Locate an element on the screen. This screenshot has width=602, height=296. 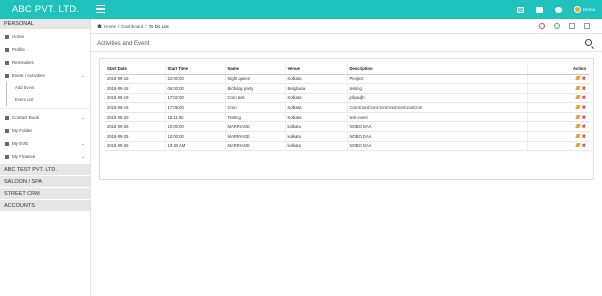
breadcrumb-dashboard: Dashboard is located at coordinates (132, 26).